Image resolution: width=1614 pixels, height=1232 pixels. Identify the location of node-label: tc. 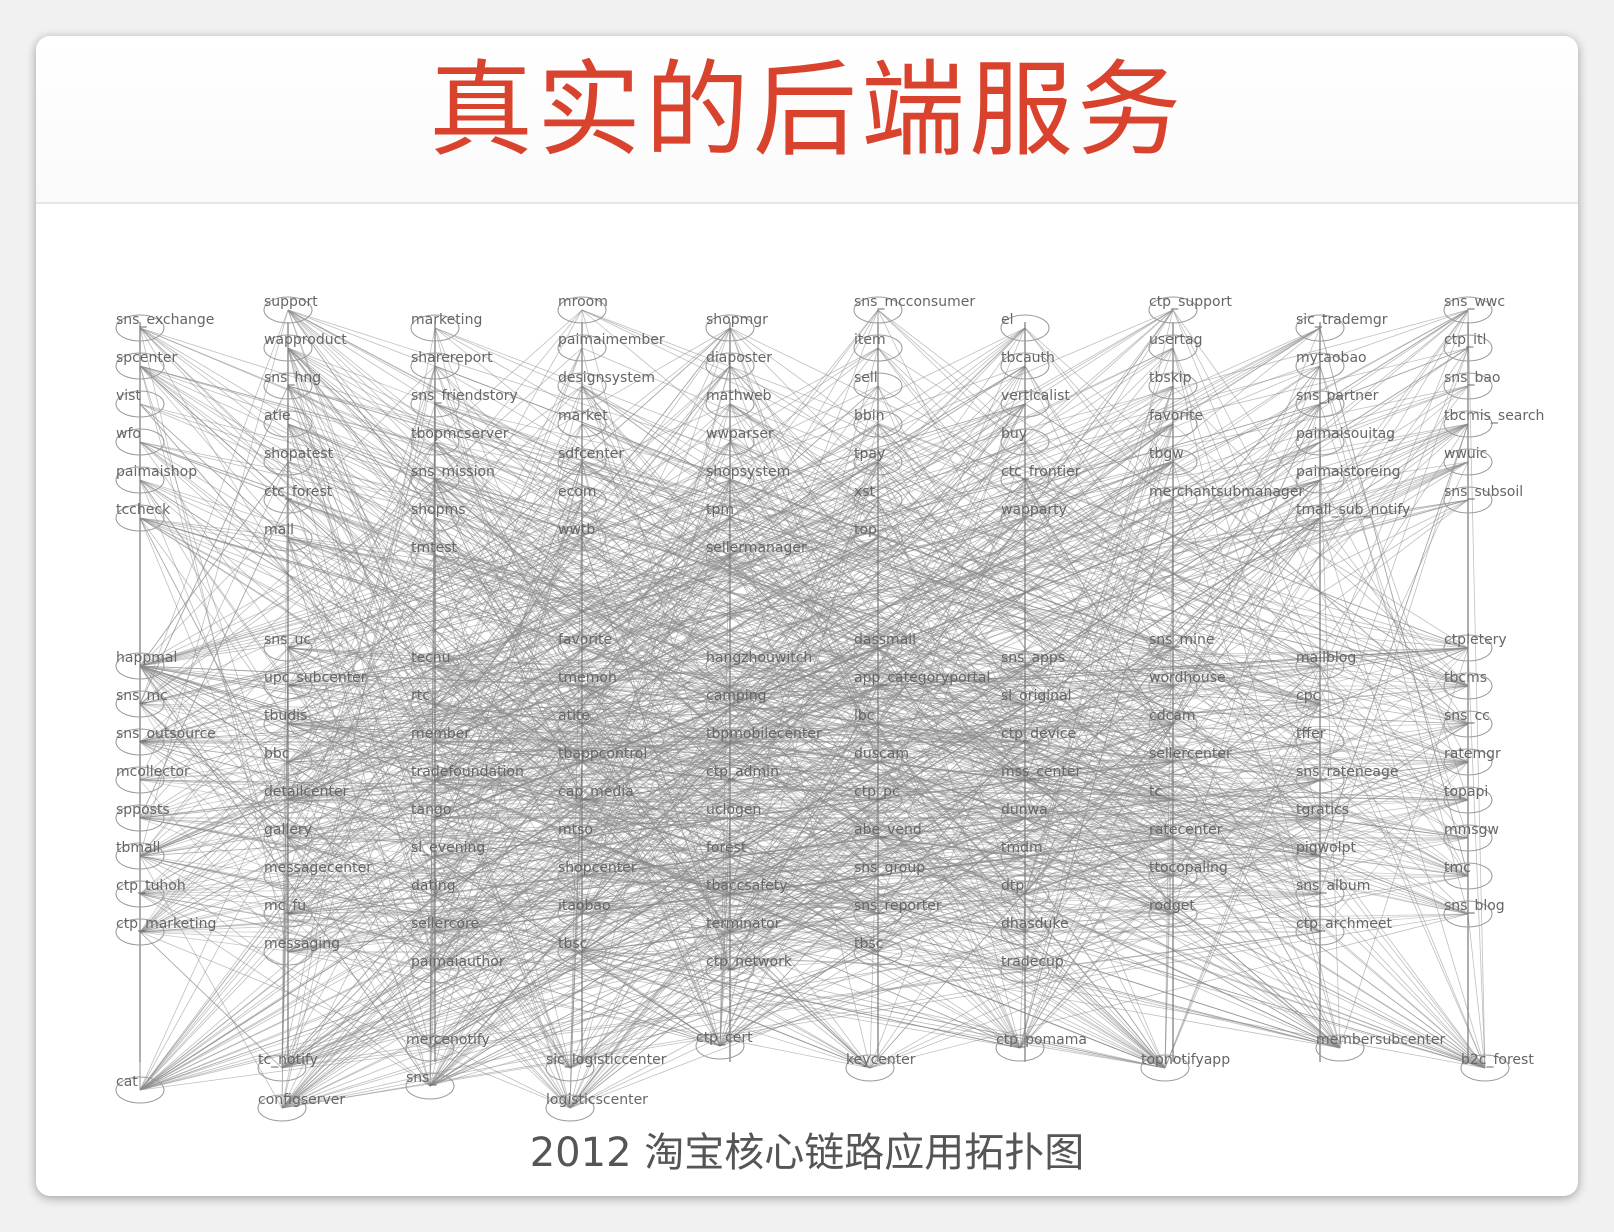
(1155, 792).